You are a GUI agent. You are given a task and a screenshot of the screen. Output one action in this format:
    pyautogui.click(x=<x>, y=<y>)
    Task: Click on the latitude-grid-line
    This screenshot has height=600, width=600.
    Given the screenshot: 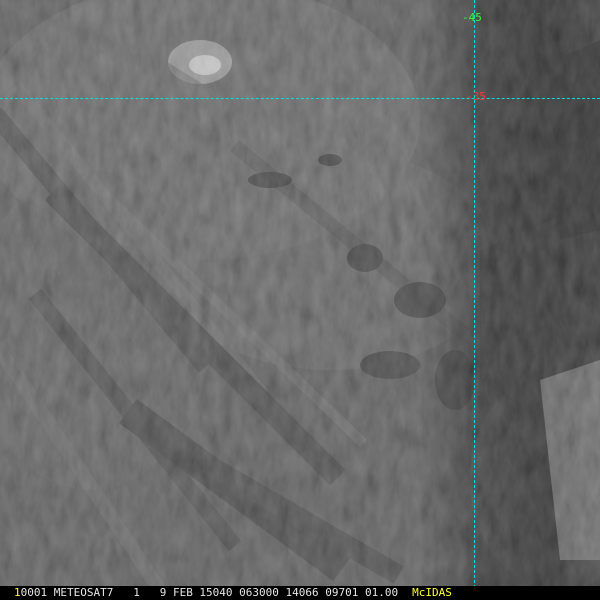 What is the action you would take?
    pyautogui.click(x=300, y=98)
    